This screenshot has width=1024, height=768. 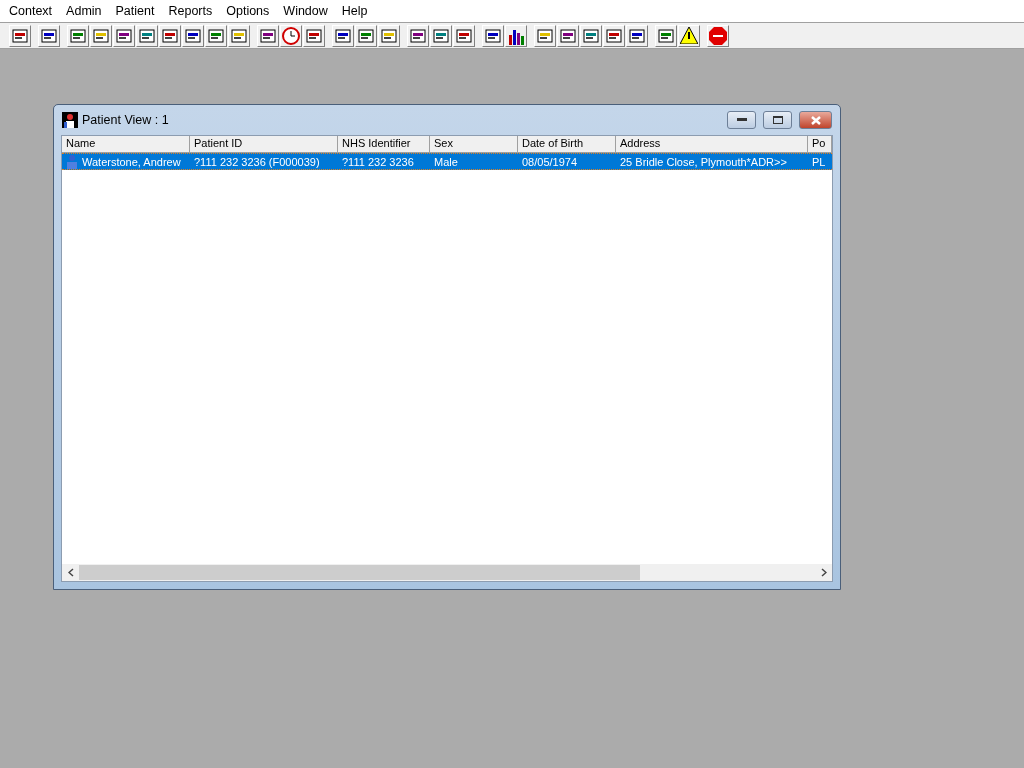 What do you see at coordinates (359, 572) in the screenshot?
I see `scrollbar-thumb` at bounding box center [359, 572].